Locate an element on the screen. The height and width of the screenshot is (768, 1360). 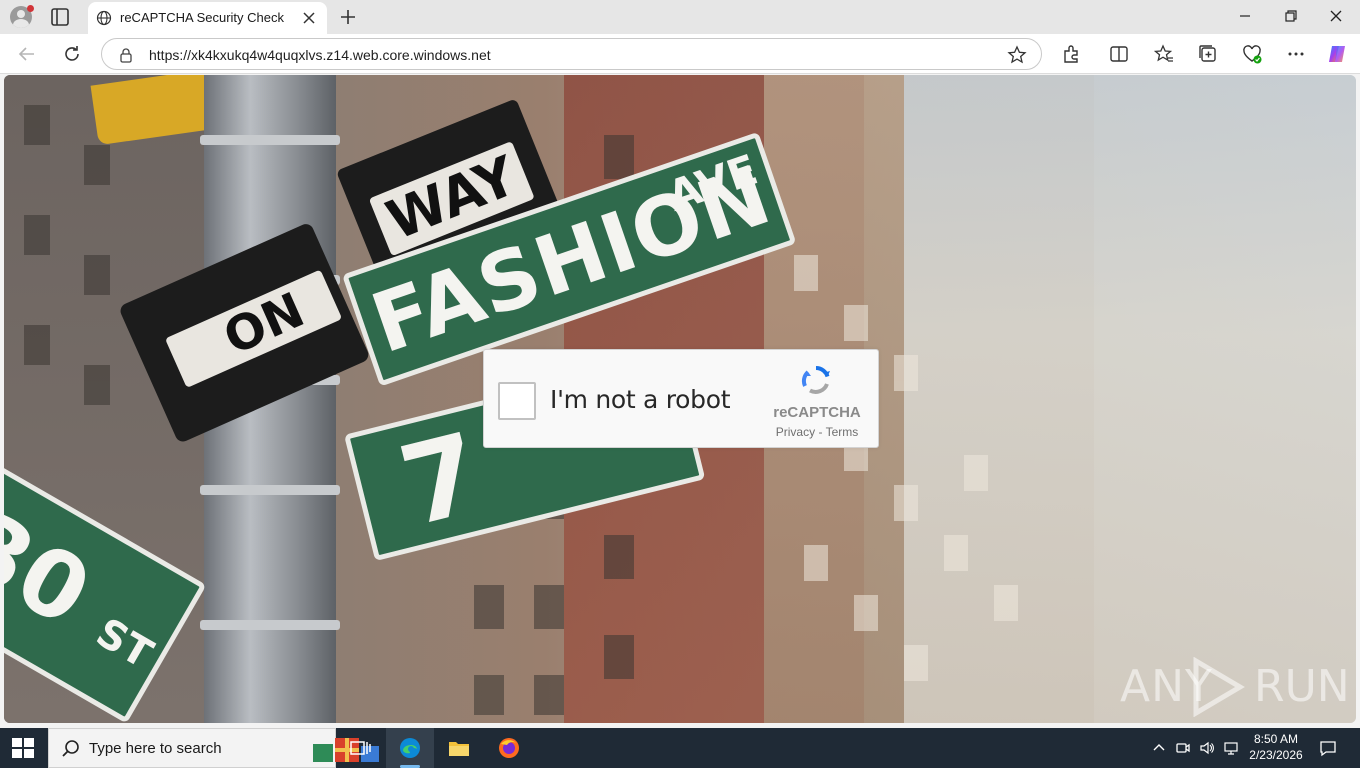
terms-link: Terms is located at coordinates (842, 432).